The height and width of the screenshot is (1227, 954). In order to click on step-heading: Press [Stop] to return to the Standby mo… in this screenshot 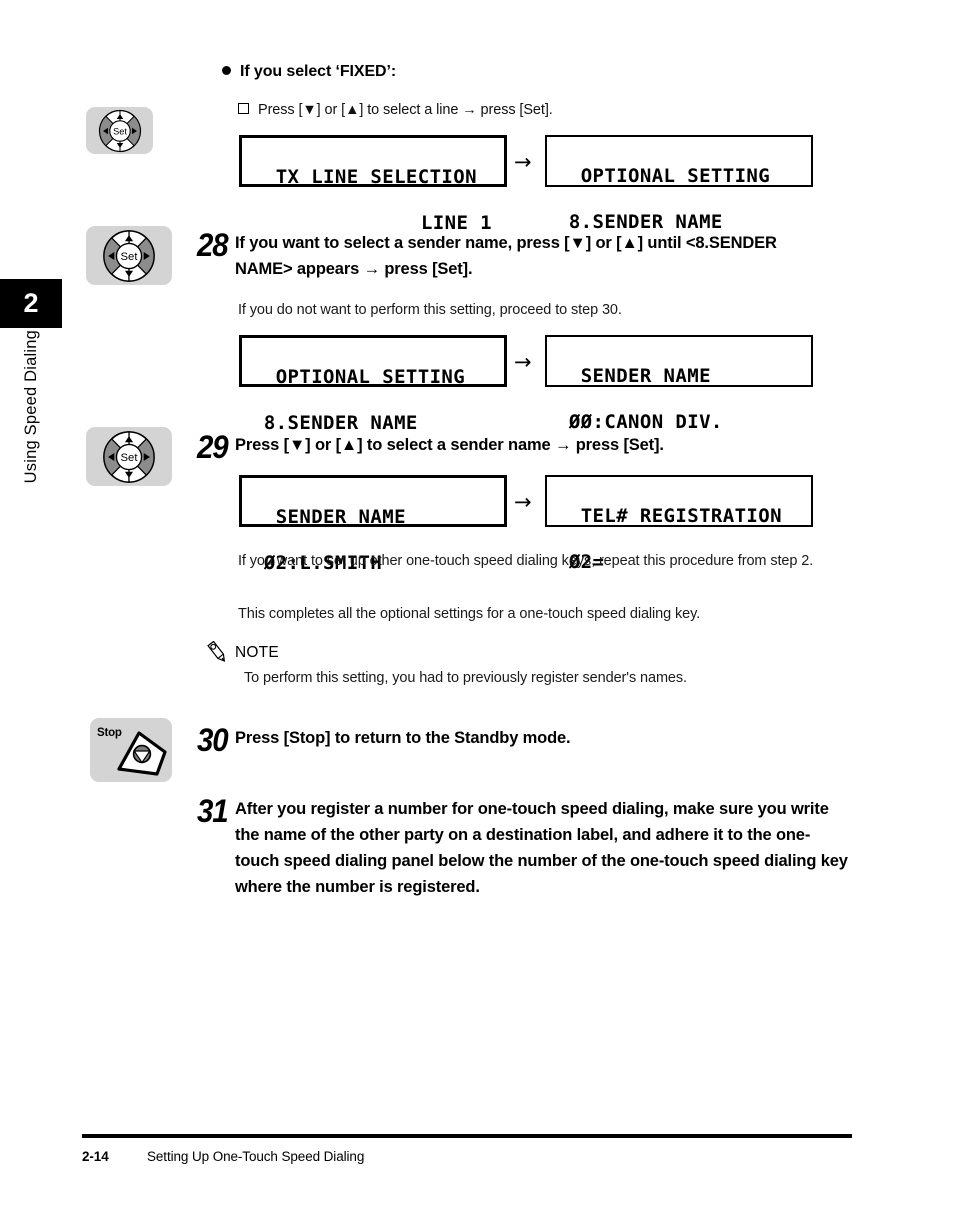, I will do `click(403, 738)`.